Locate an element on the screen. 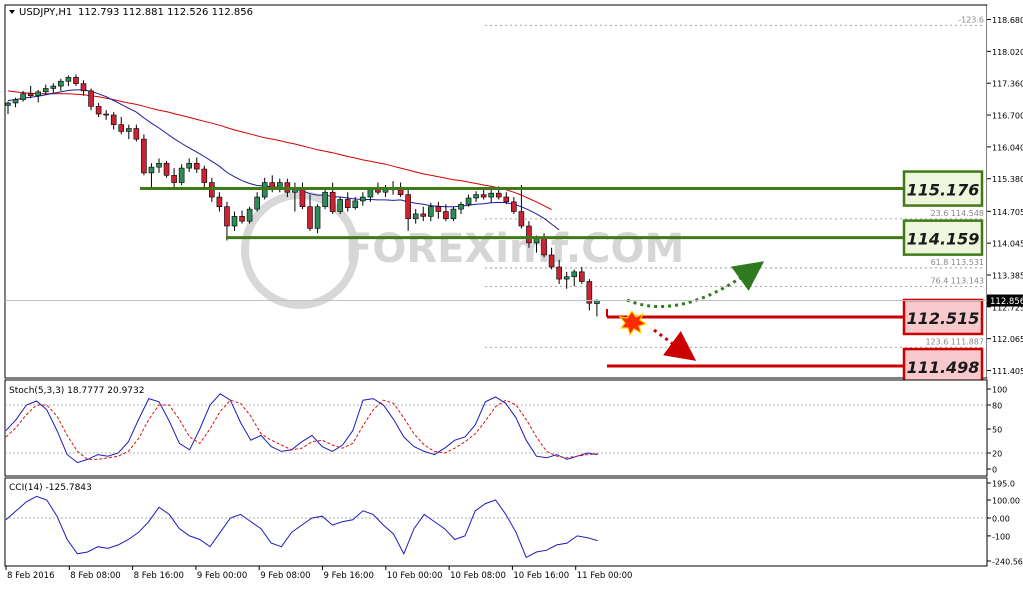 This screenshot has height=590, width=1023. time-tick-label: 10 Feb 08:00 is located at coordinates (478, 576).